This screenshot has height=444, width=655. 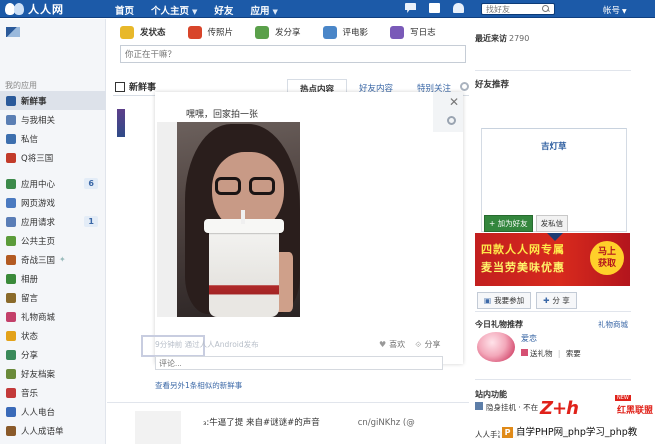 What do you see at coordinates (519, 38) in the screenshot?
I see `visitors-count: 2790` at bounding box center [519, 38].